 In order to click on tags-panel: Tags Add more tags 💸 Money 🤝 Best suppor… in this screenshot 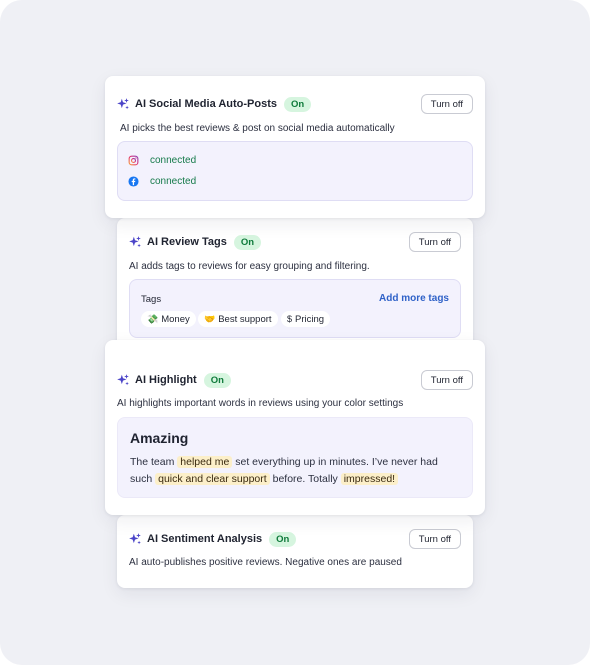, I will do `click(295, 308)`.